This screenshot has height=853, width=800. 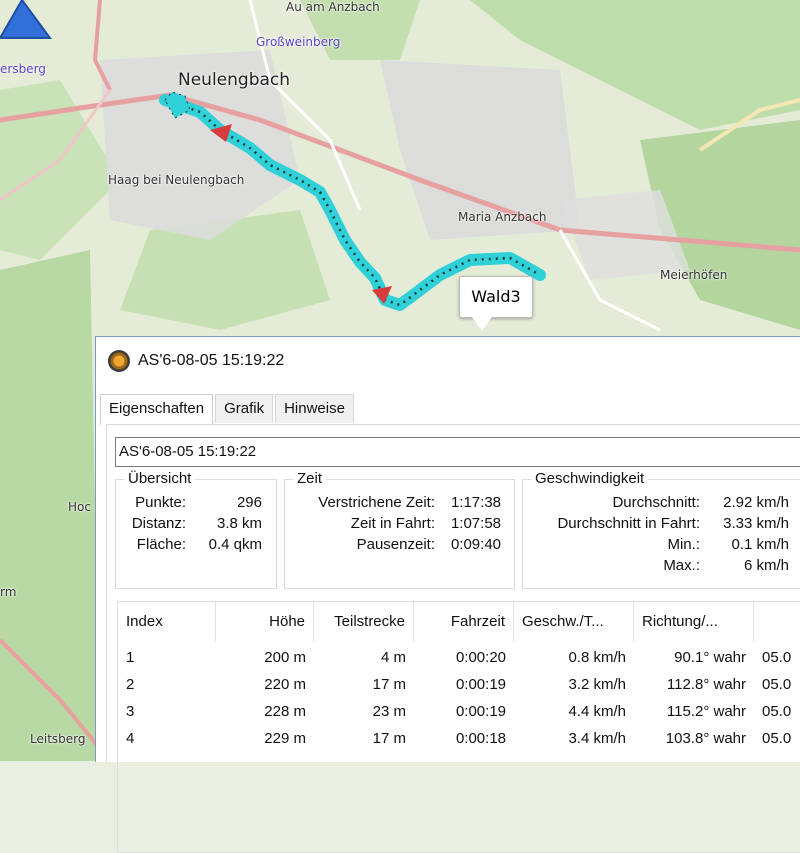 I want to click on cell-richtung: 90.1° wahr, so click(x=710, y=657).